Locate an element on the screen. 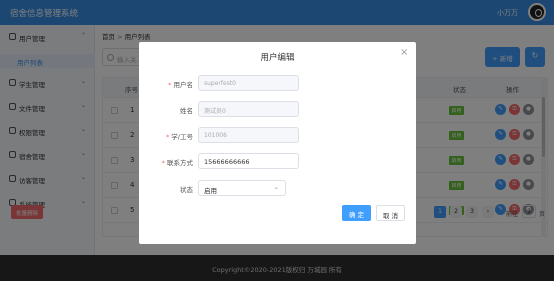  close-icon: × is located at coordinates (404, 52).